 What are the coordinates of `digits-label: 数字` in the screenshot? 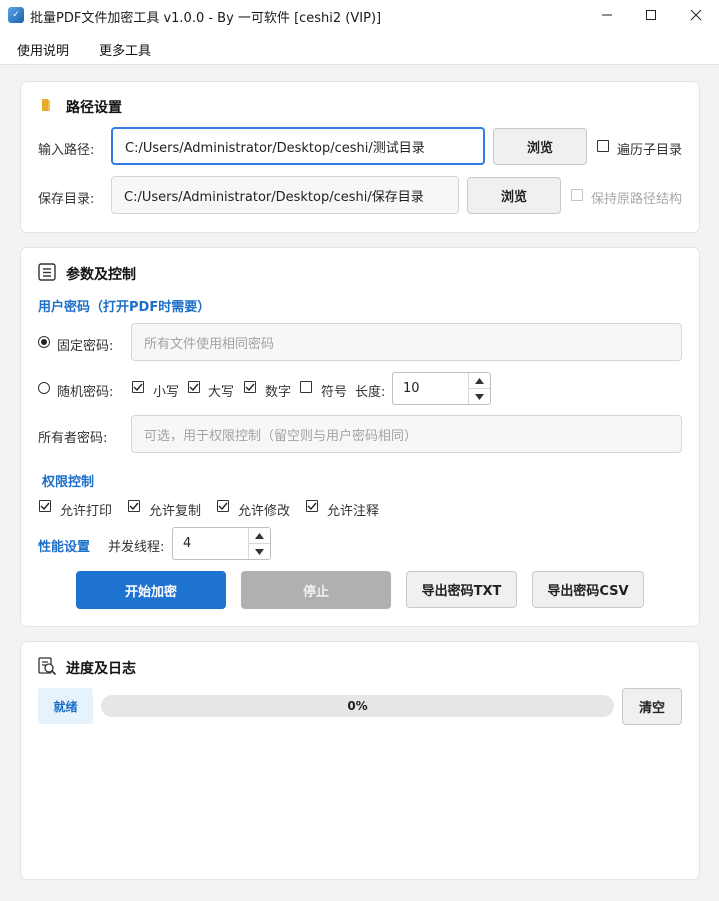 It's located at (278, 392).